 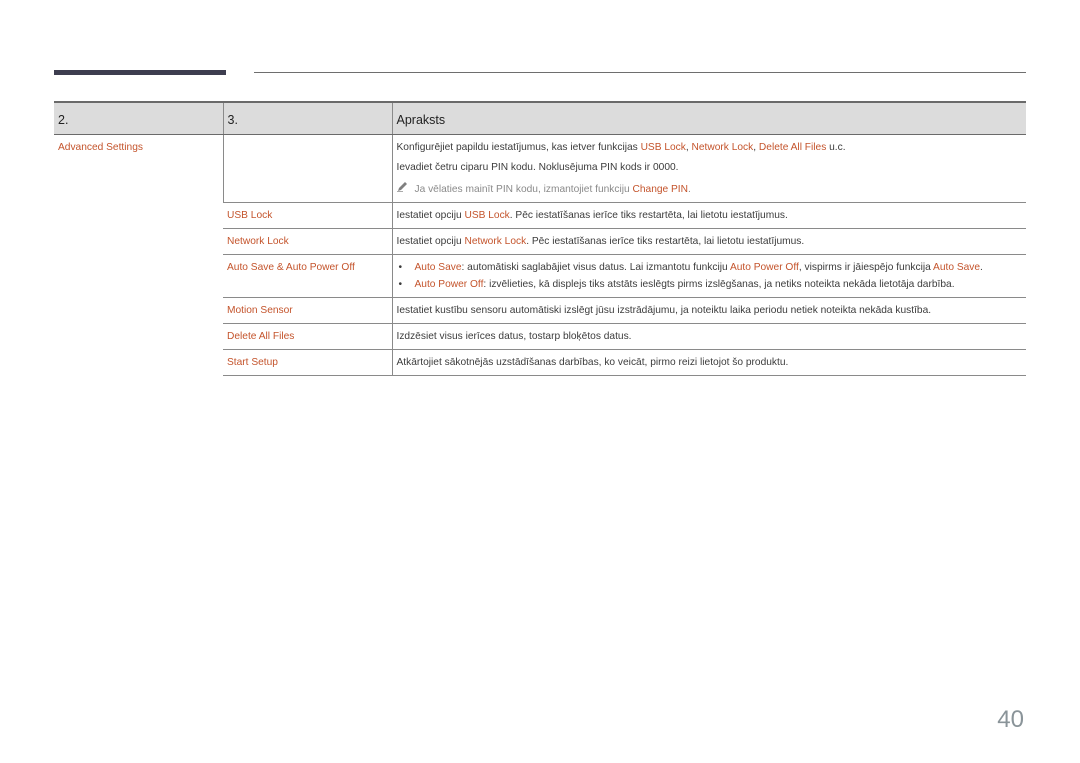 I want to click on start-setup-label: Start Setup, so click(x=307, y=362).